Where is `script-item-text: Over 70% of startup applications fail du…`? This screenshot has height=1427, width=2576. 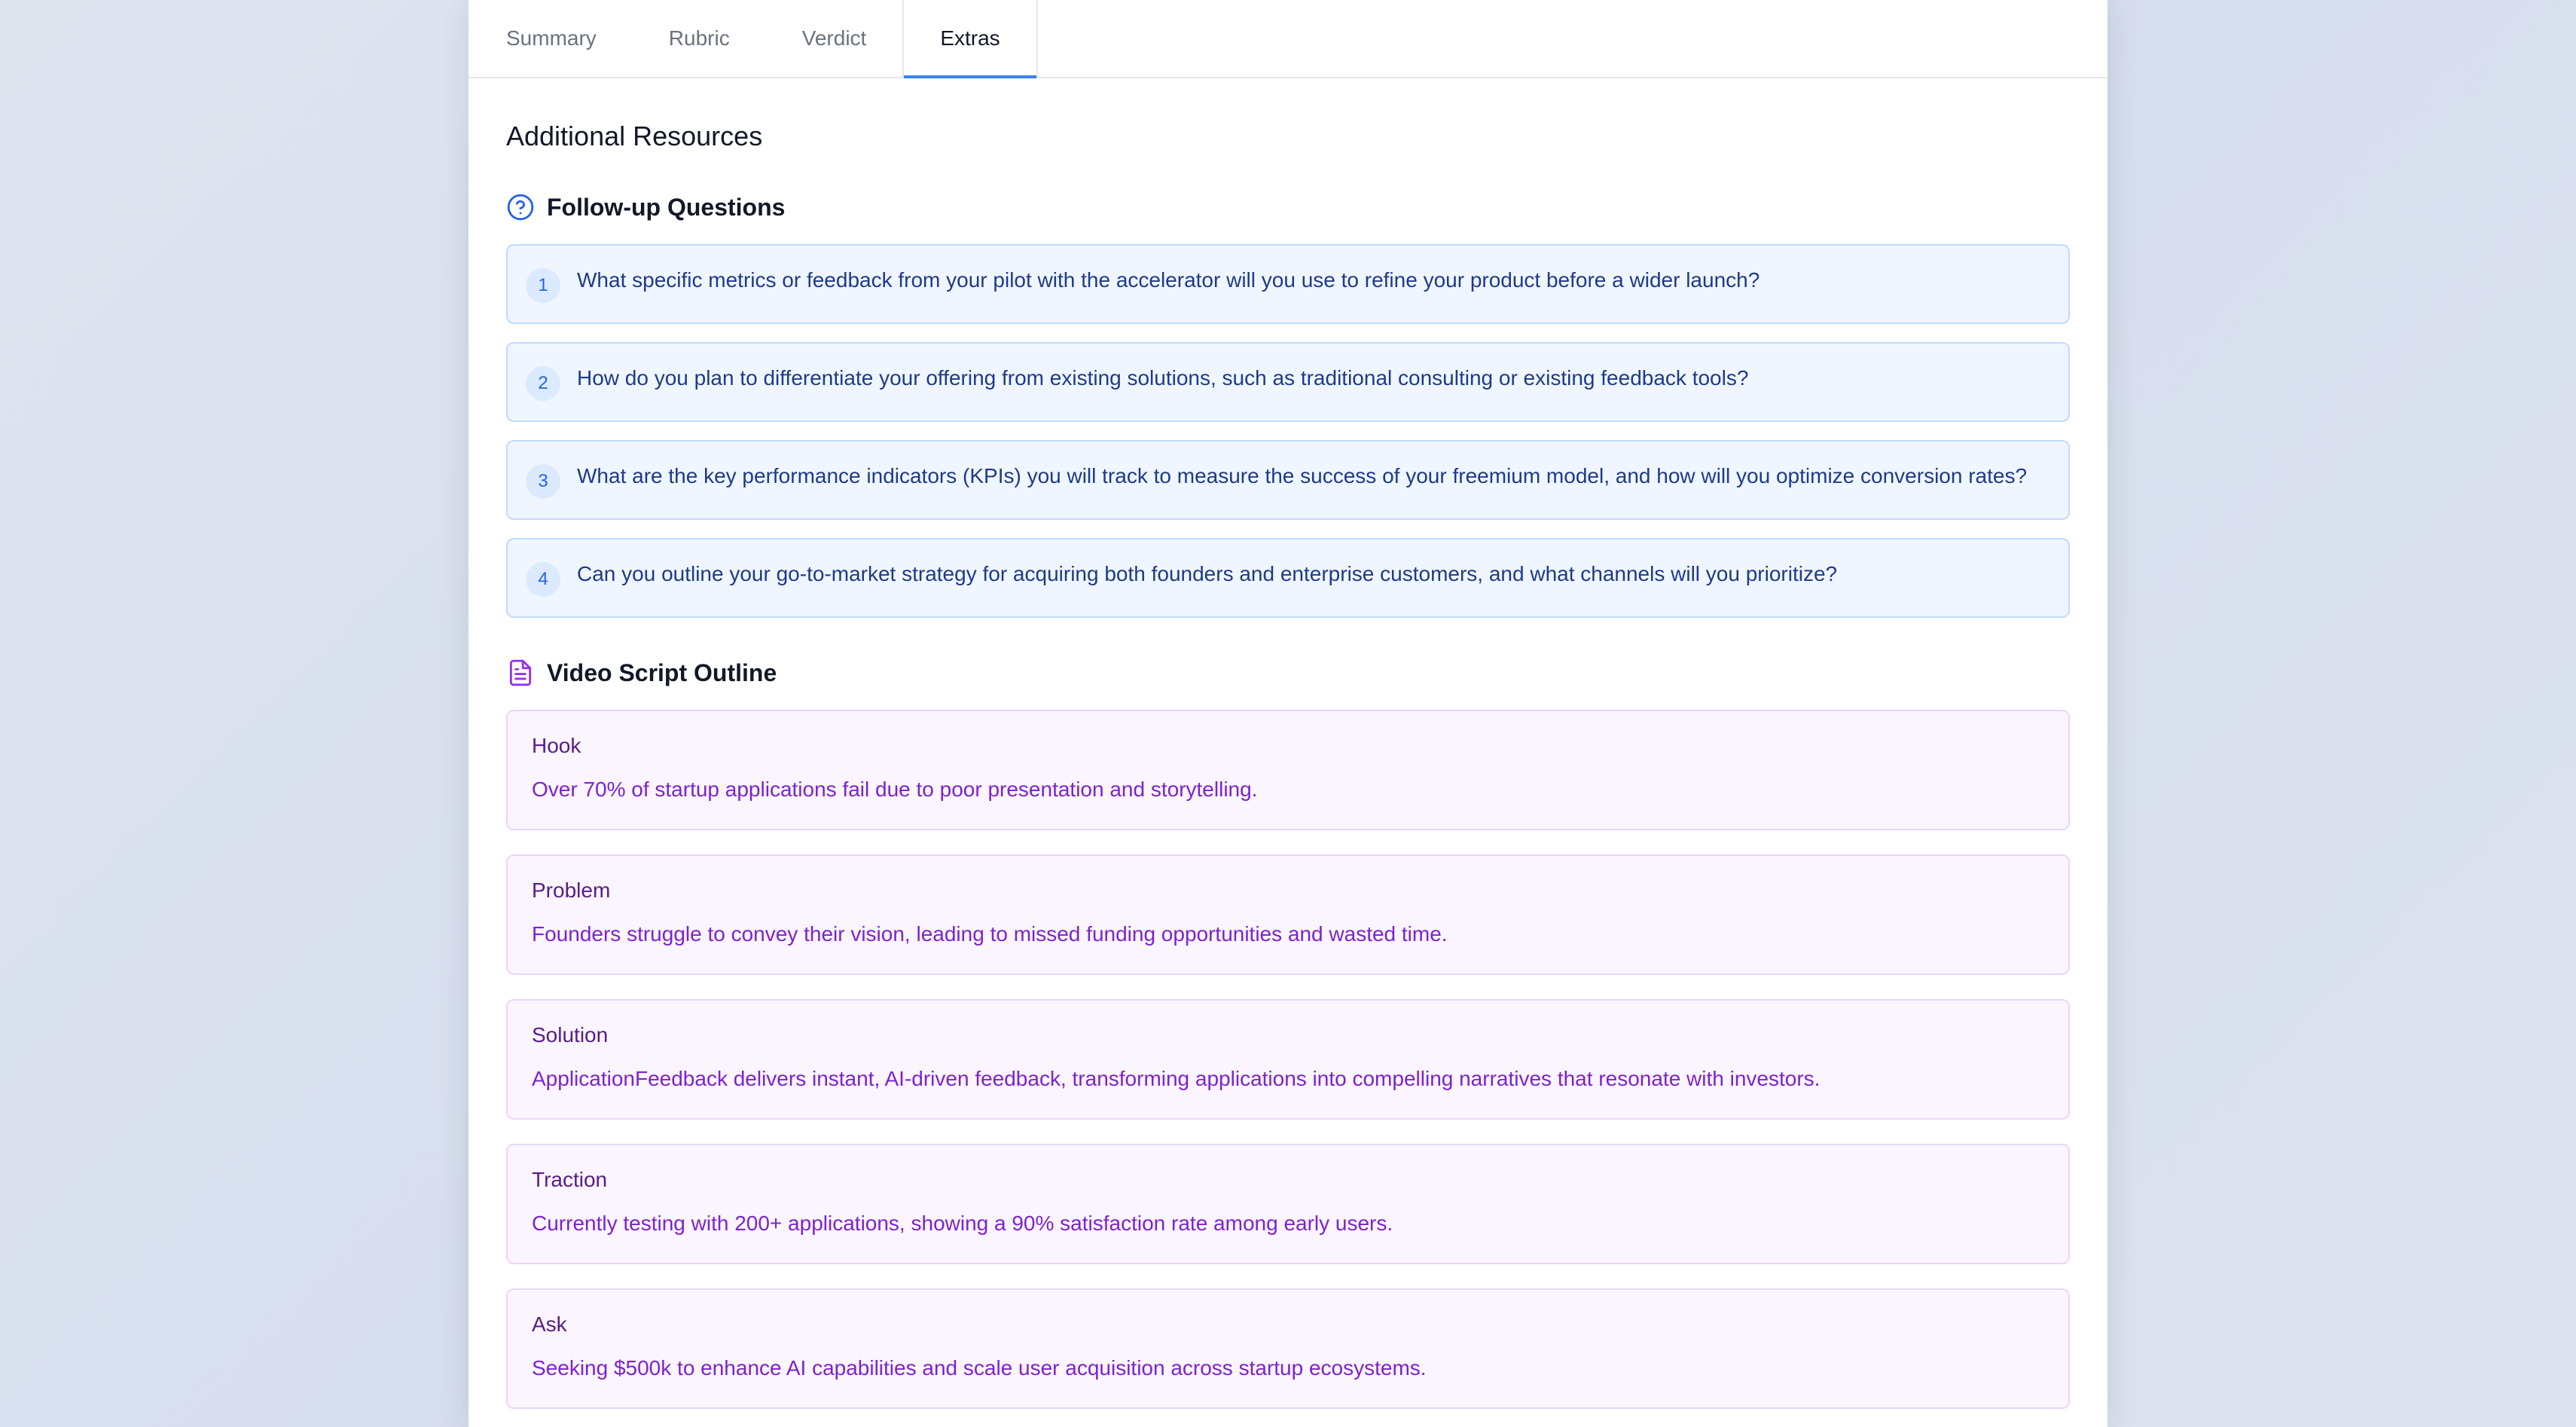
script-item-text: Over 70% of startup applications fail du… is located at coordinates (895, 789).